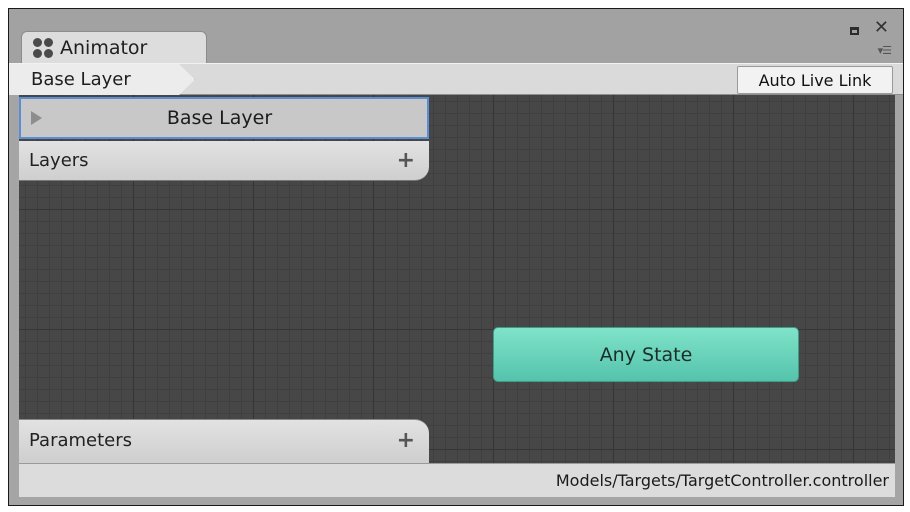  Describe the element at coordinates (59, 160) in the screenshot. I see `layers-panel-title: Layers` at that location.